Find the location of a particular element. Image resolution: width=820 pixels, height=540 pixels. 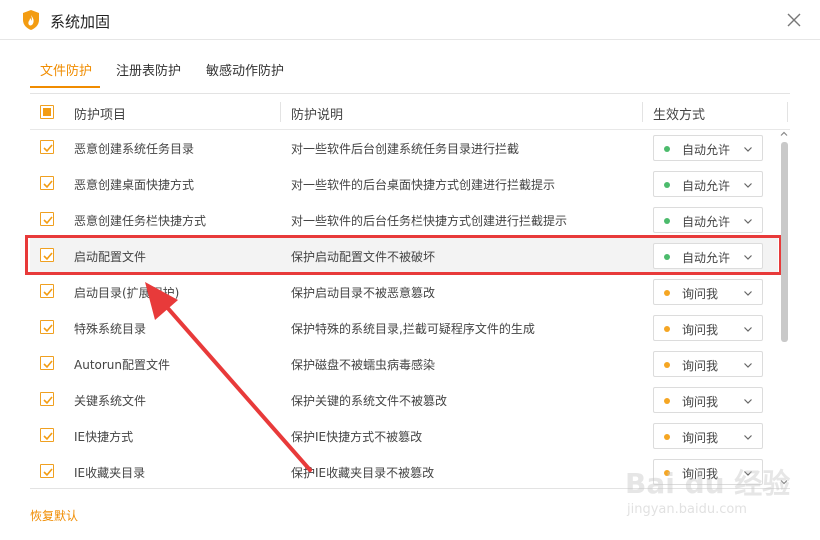

protection-item-description: 保护特殊的系统目录,拦截可疑程序文件的生成 is located at coordinates (413, 329).